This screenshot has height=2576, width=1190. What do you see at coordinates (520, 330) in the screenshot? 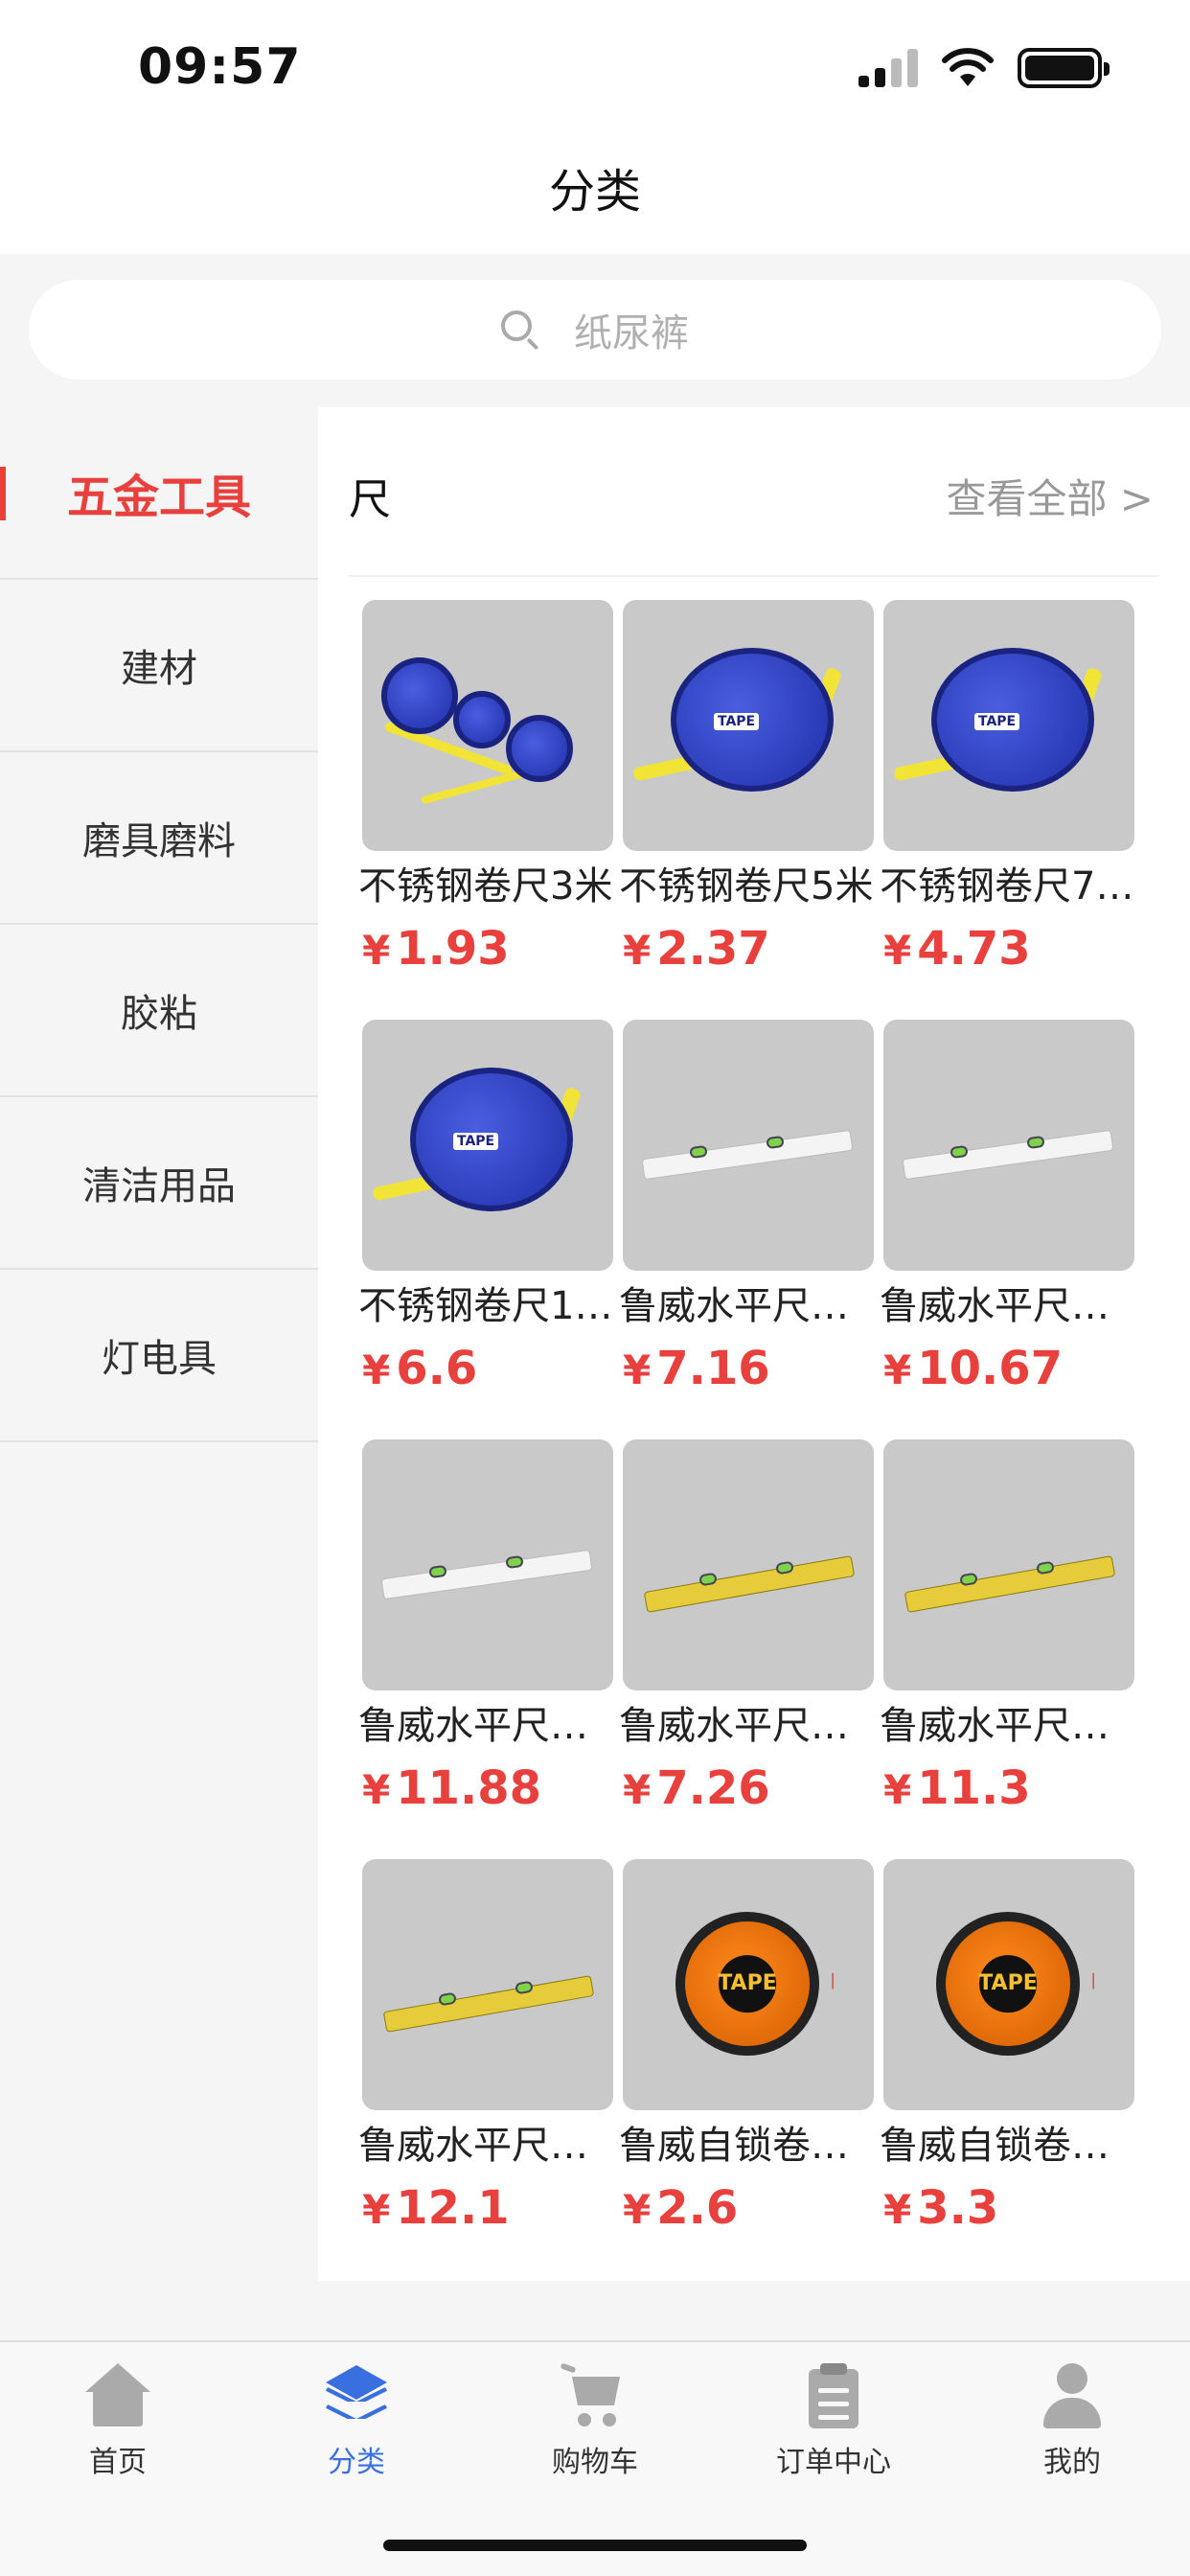
I see `search-icon` at bounding box center [520, 330].